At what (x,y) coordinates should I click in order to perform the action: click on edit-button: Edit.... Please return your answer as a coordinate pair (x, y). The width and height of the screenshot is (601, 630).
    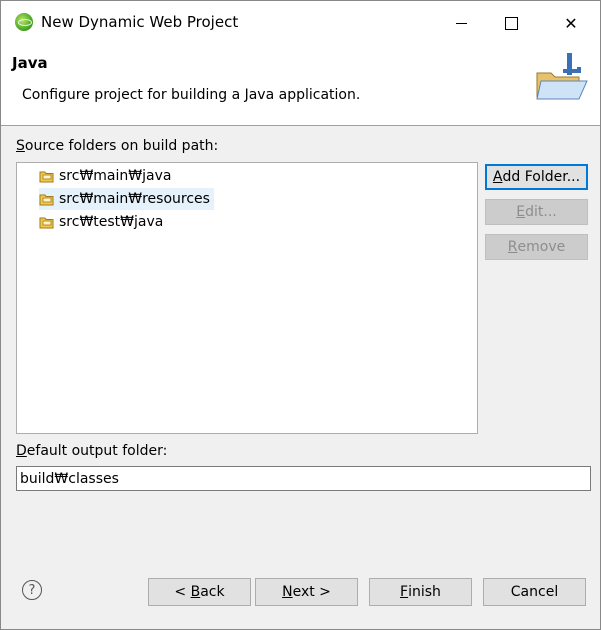
    Looking at the image, I should click on (536, 212).